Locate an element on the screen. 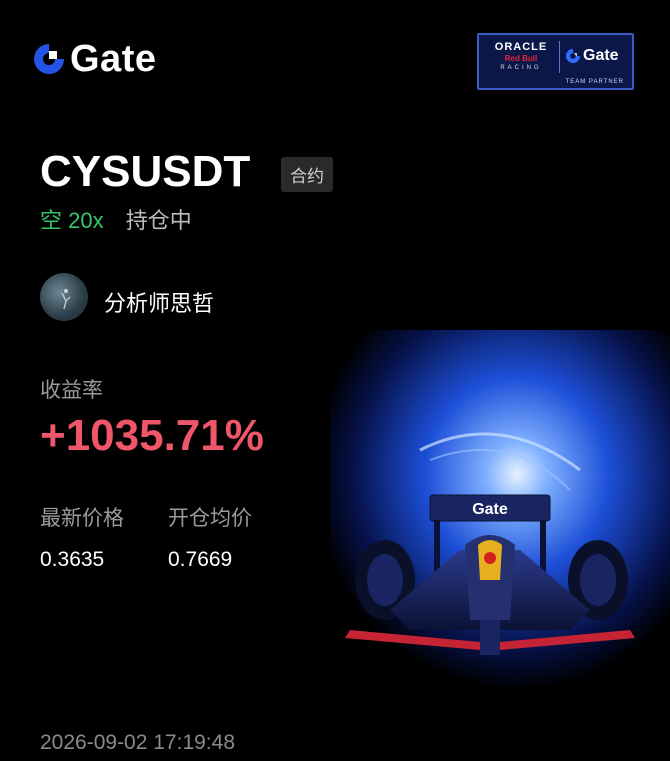 This screenshot has width=670, height=761. gate-logo-text: Gate is located at coordinates (113, 59).